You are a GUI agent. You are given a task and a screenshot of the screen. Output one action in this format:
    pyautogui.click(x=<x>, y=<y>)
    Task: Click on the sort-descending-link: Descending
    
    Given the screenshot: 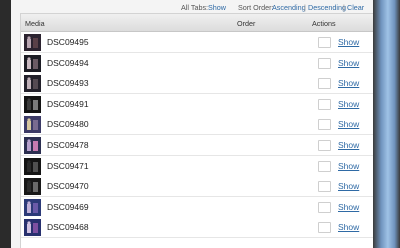 What is the action you would take?
    pyautogui.click(x=327, y=7)
    